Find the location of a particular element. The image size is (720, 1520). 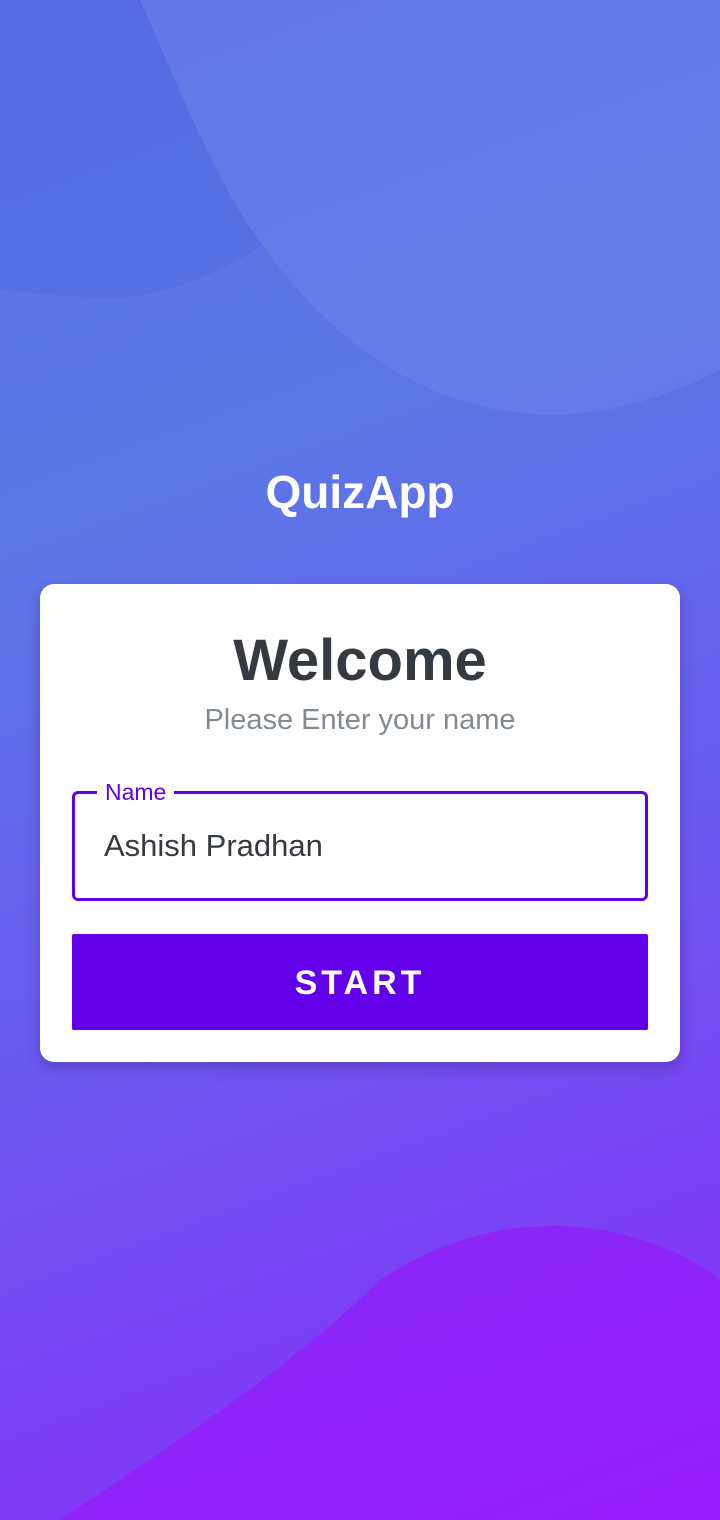

welcome-heading: Welcome is located at coordinates (360, 660).